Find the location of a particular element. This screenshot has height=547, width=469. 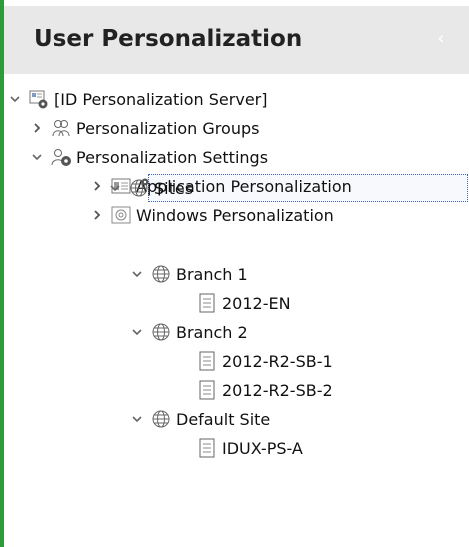

tree-item-personalization-settings: Personalization Settings is located at coordinates (149, 157).